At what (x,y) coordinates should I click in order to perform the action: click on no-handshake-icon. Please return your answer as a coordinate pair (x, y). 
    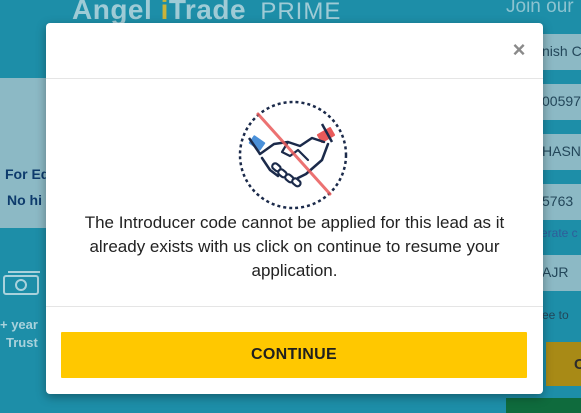
    Looking at the image, I should click on (293, 155).